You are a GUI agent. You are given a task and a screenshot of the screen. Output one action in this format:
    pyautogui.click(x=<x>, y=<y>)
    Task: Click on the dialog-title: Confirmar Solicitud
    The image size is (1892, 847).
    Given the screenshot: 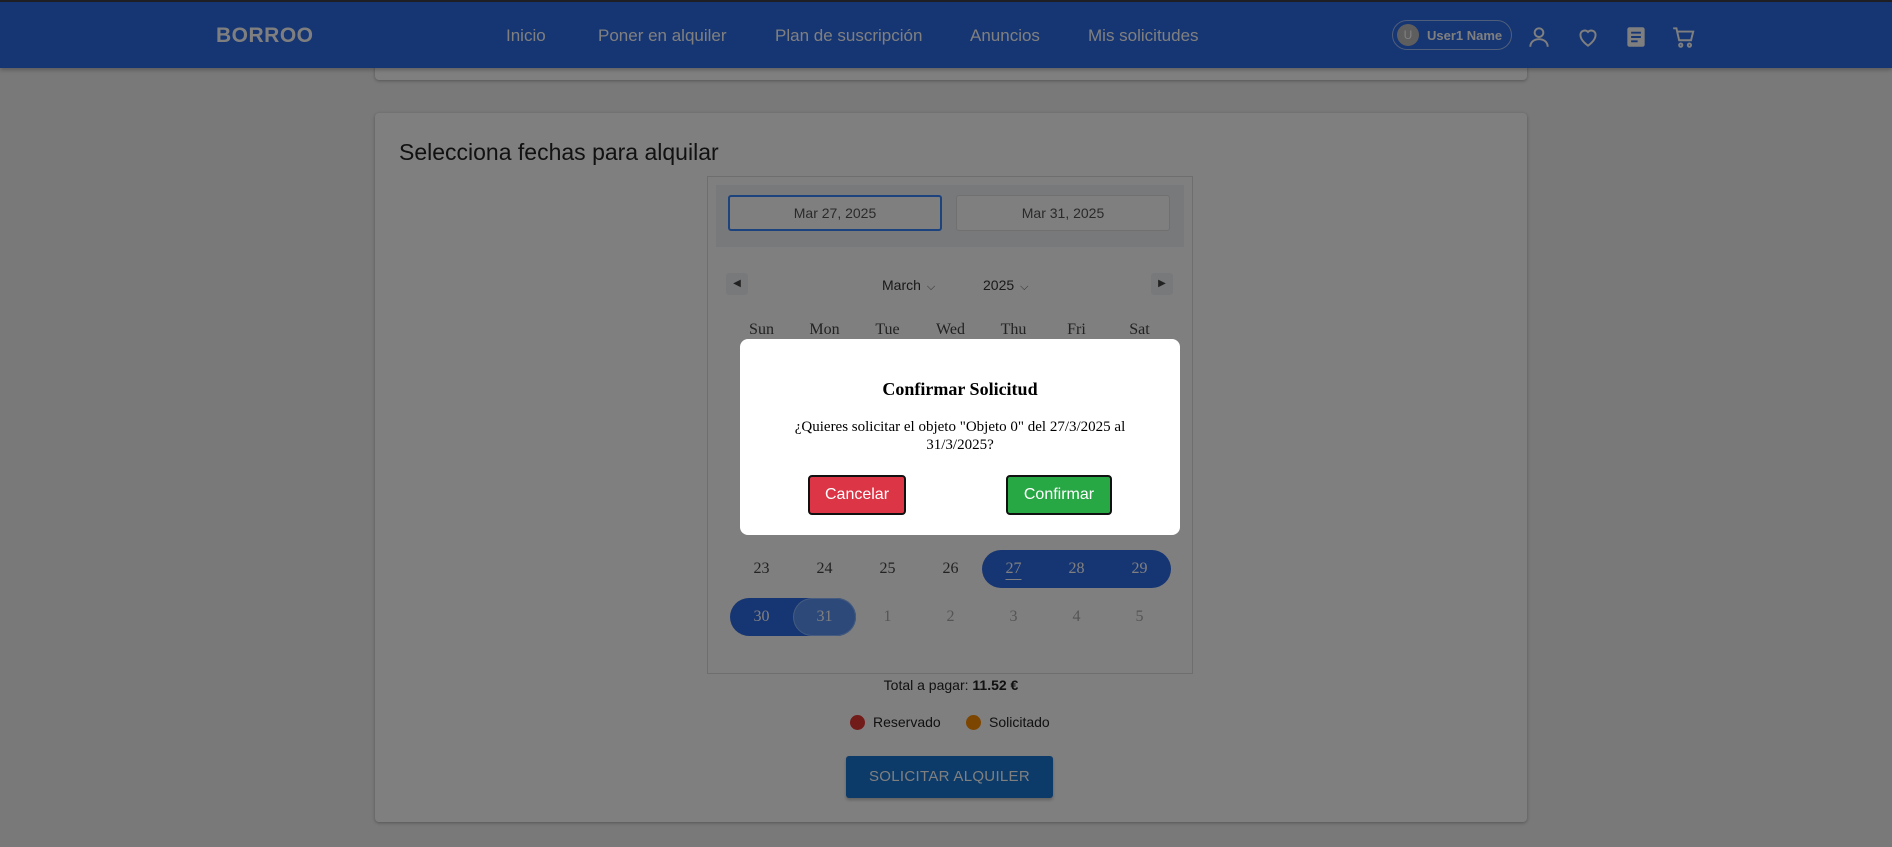 What is the action you would take?
    pyautogui.click(x=960, y=389)
    